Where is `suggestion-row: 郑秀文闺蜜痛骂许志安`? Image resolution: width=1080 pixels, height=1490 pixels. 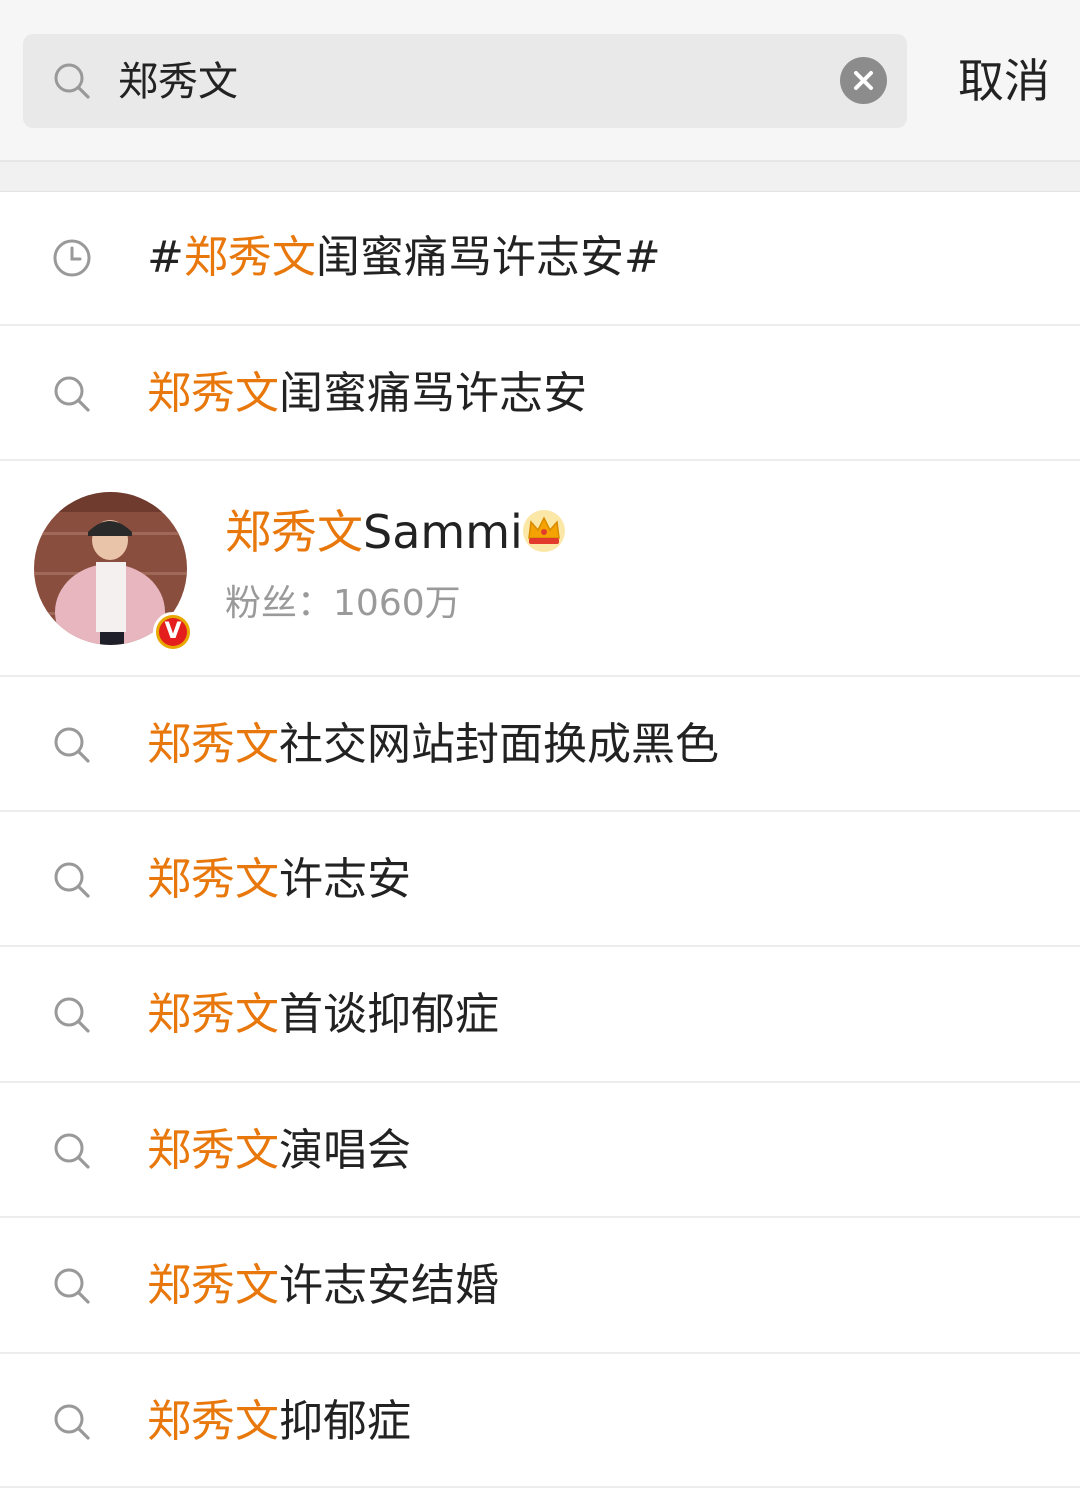 suggestion-row: 郑秀文闺蜜痛骂许志安 is located at coordinates (540, 393).